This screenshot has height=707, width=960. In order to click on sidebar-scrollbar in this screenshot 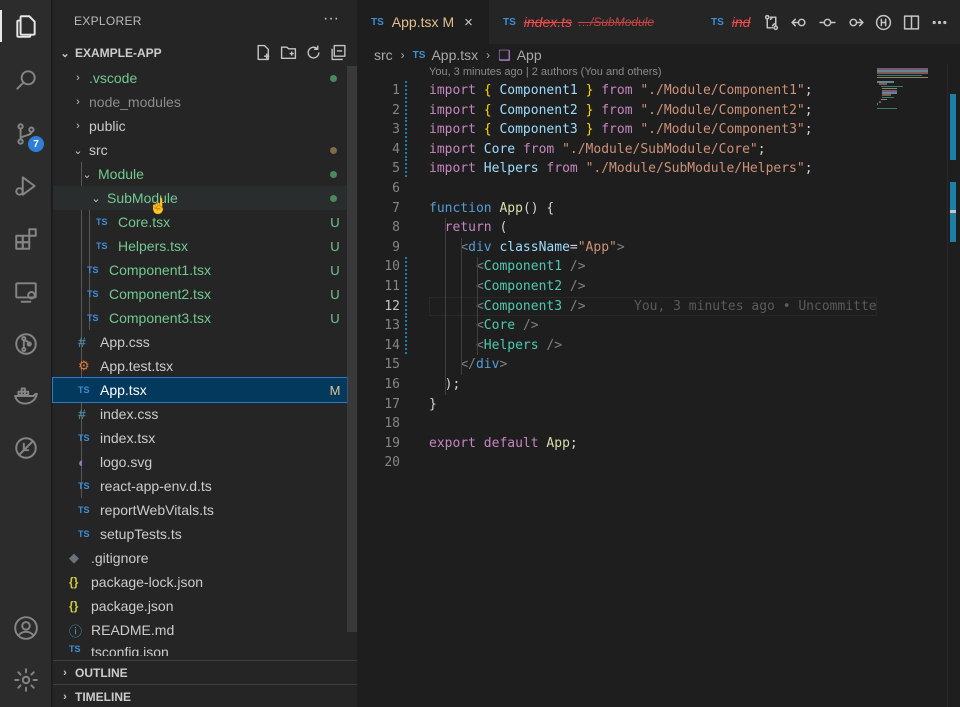, I will do `click(352, 349)`.